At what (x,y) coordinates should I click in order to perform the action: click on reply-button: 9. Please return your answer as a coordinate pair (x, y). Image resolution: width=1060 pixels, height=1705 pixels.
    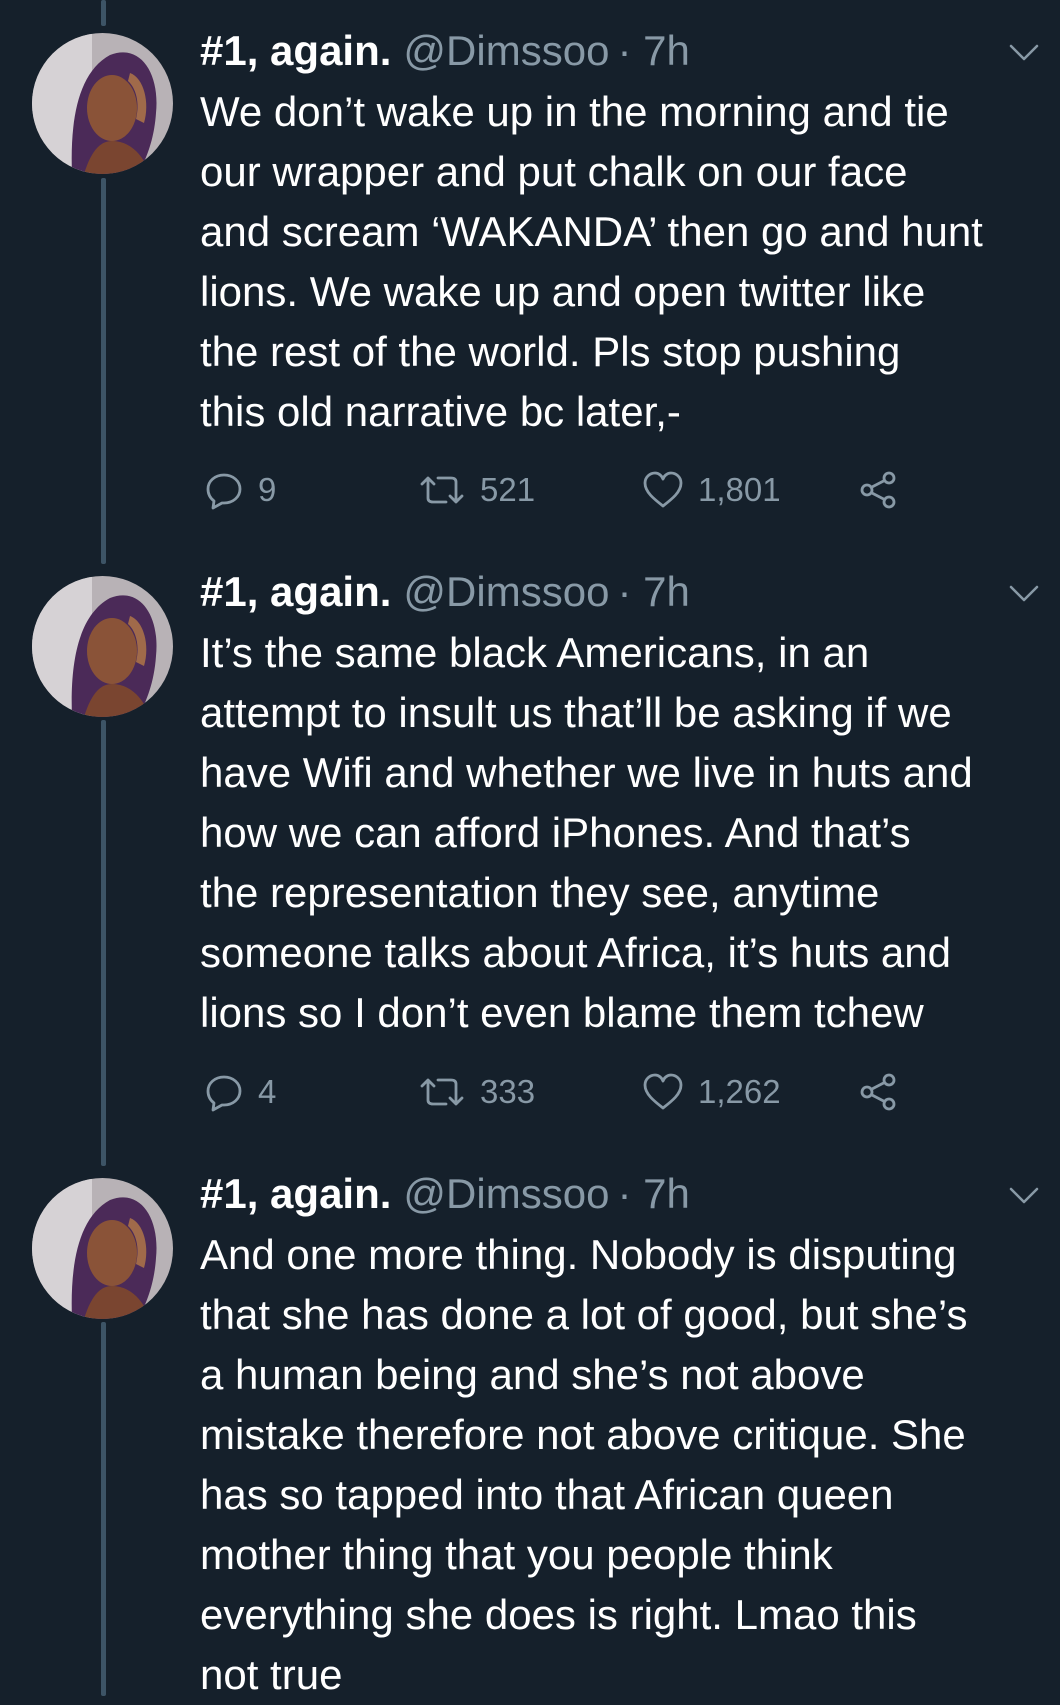
    Looking at the image, I should click on (240, 490).